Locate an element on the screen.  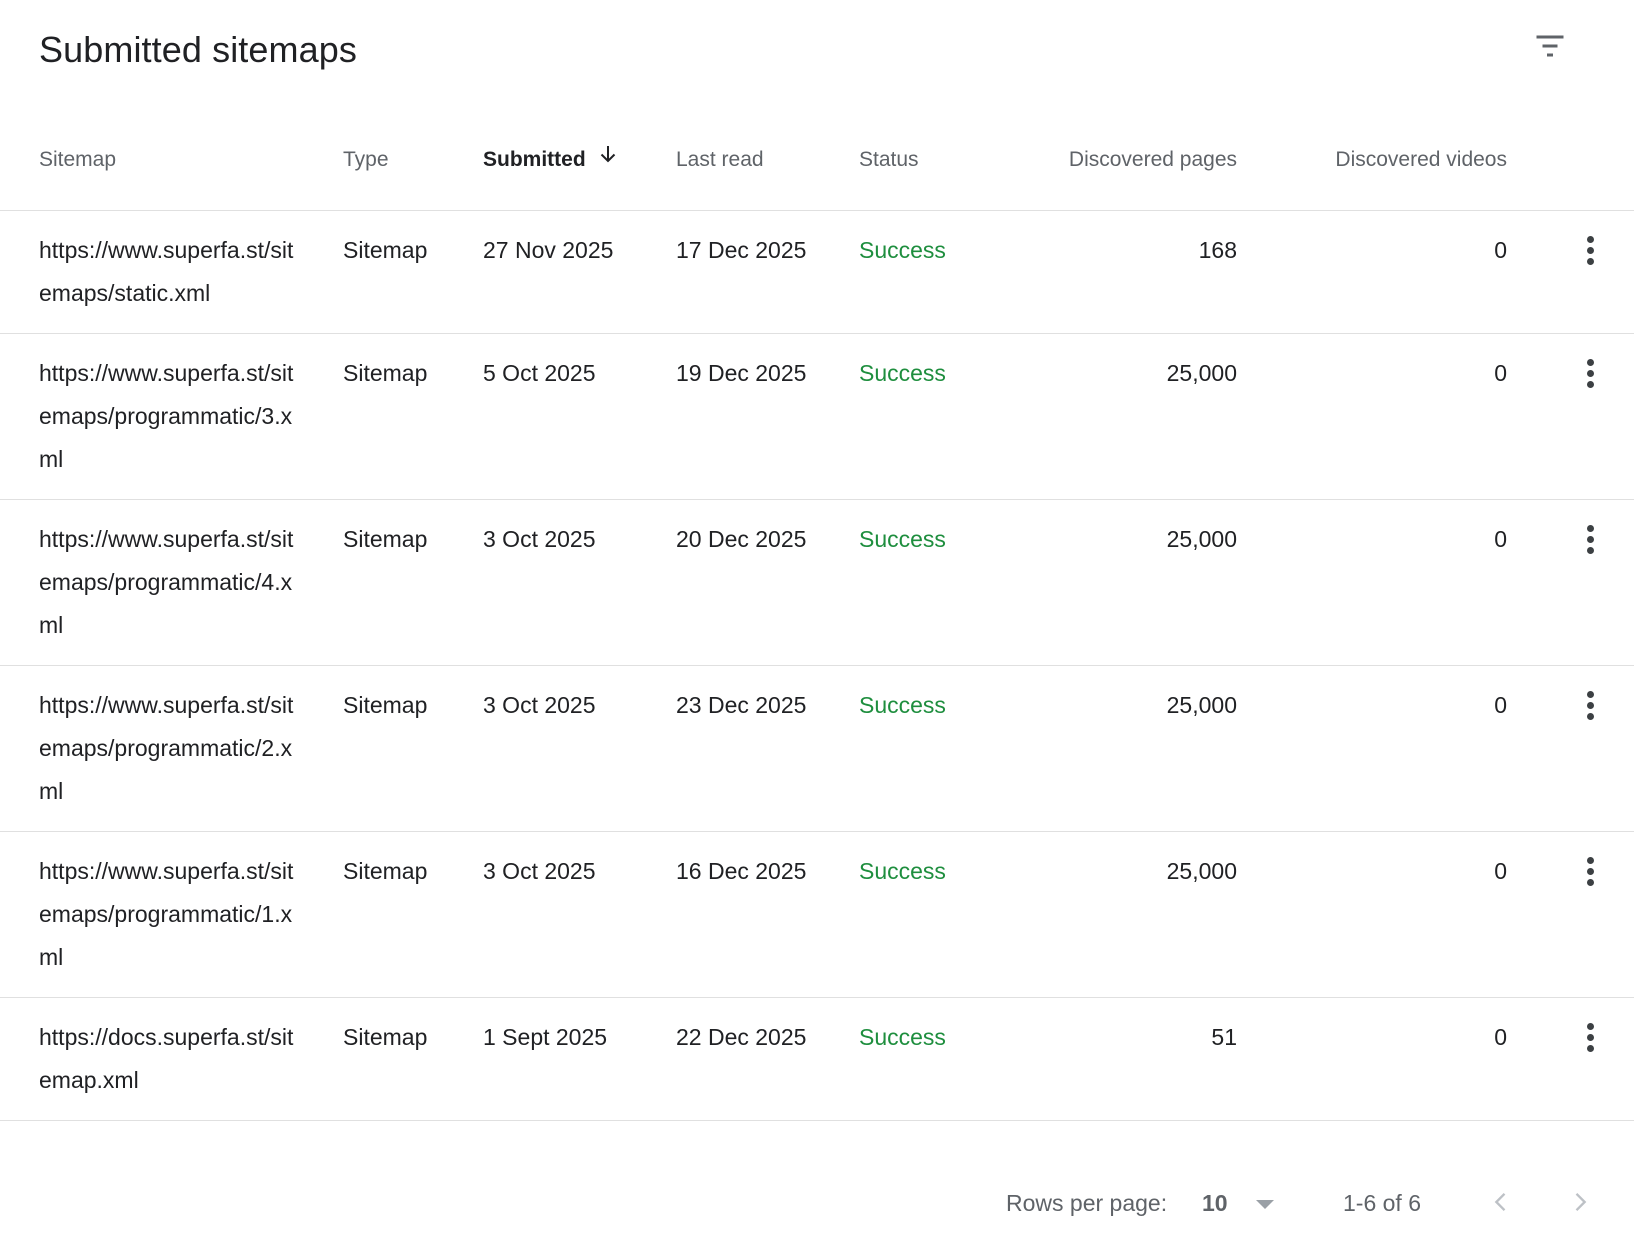
column-header-discovered-videos: Discovered videos is located at coordinates (1372, 160).